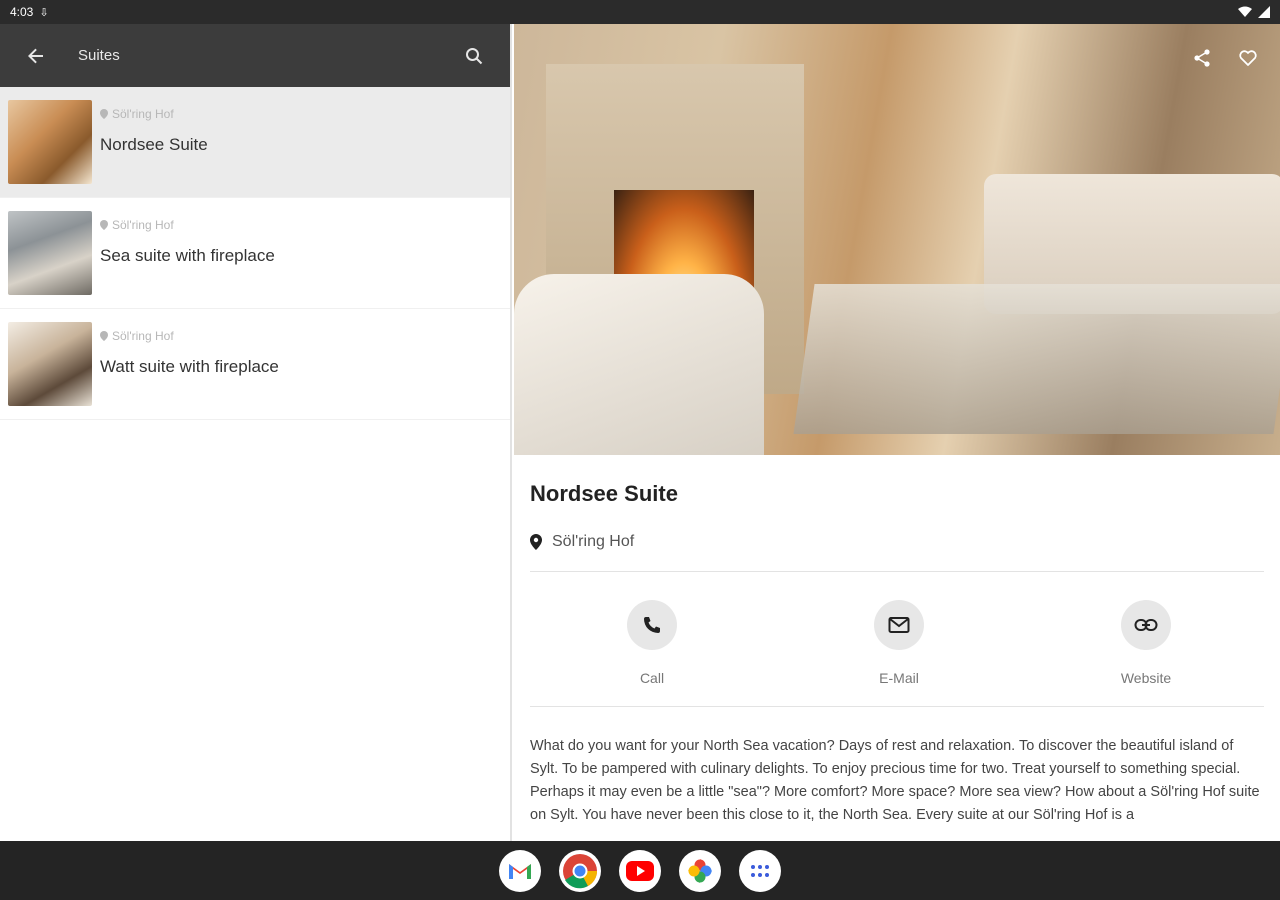 The image size is (1280, 900). What do you see at coordinates (44, 12) in the screenshot?
I see `download-status-icon: ⇩` at bounding box center [44, 12].